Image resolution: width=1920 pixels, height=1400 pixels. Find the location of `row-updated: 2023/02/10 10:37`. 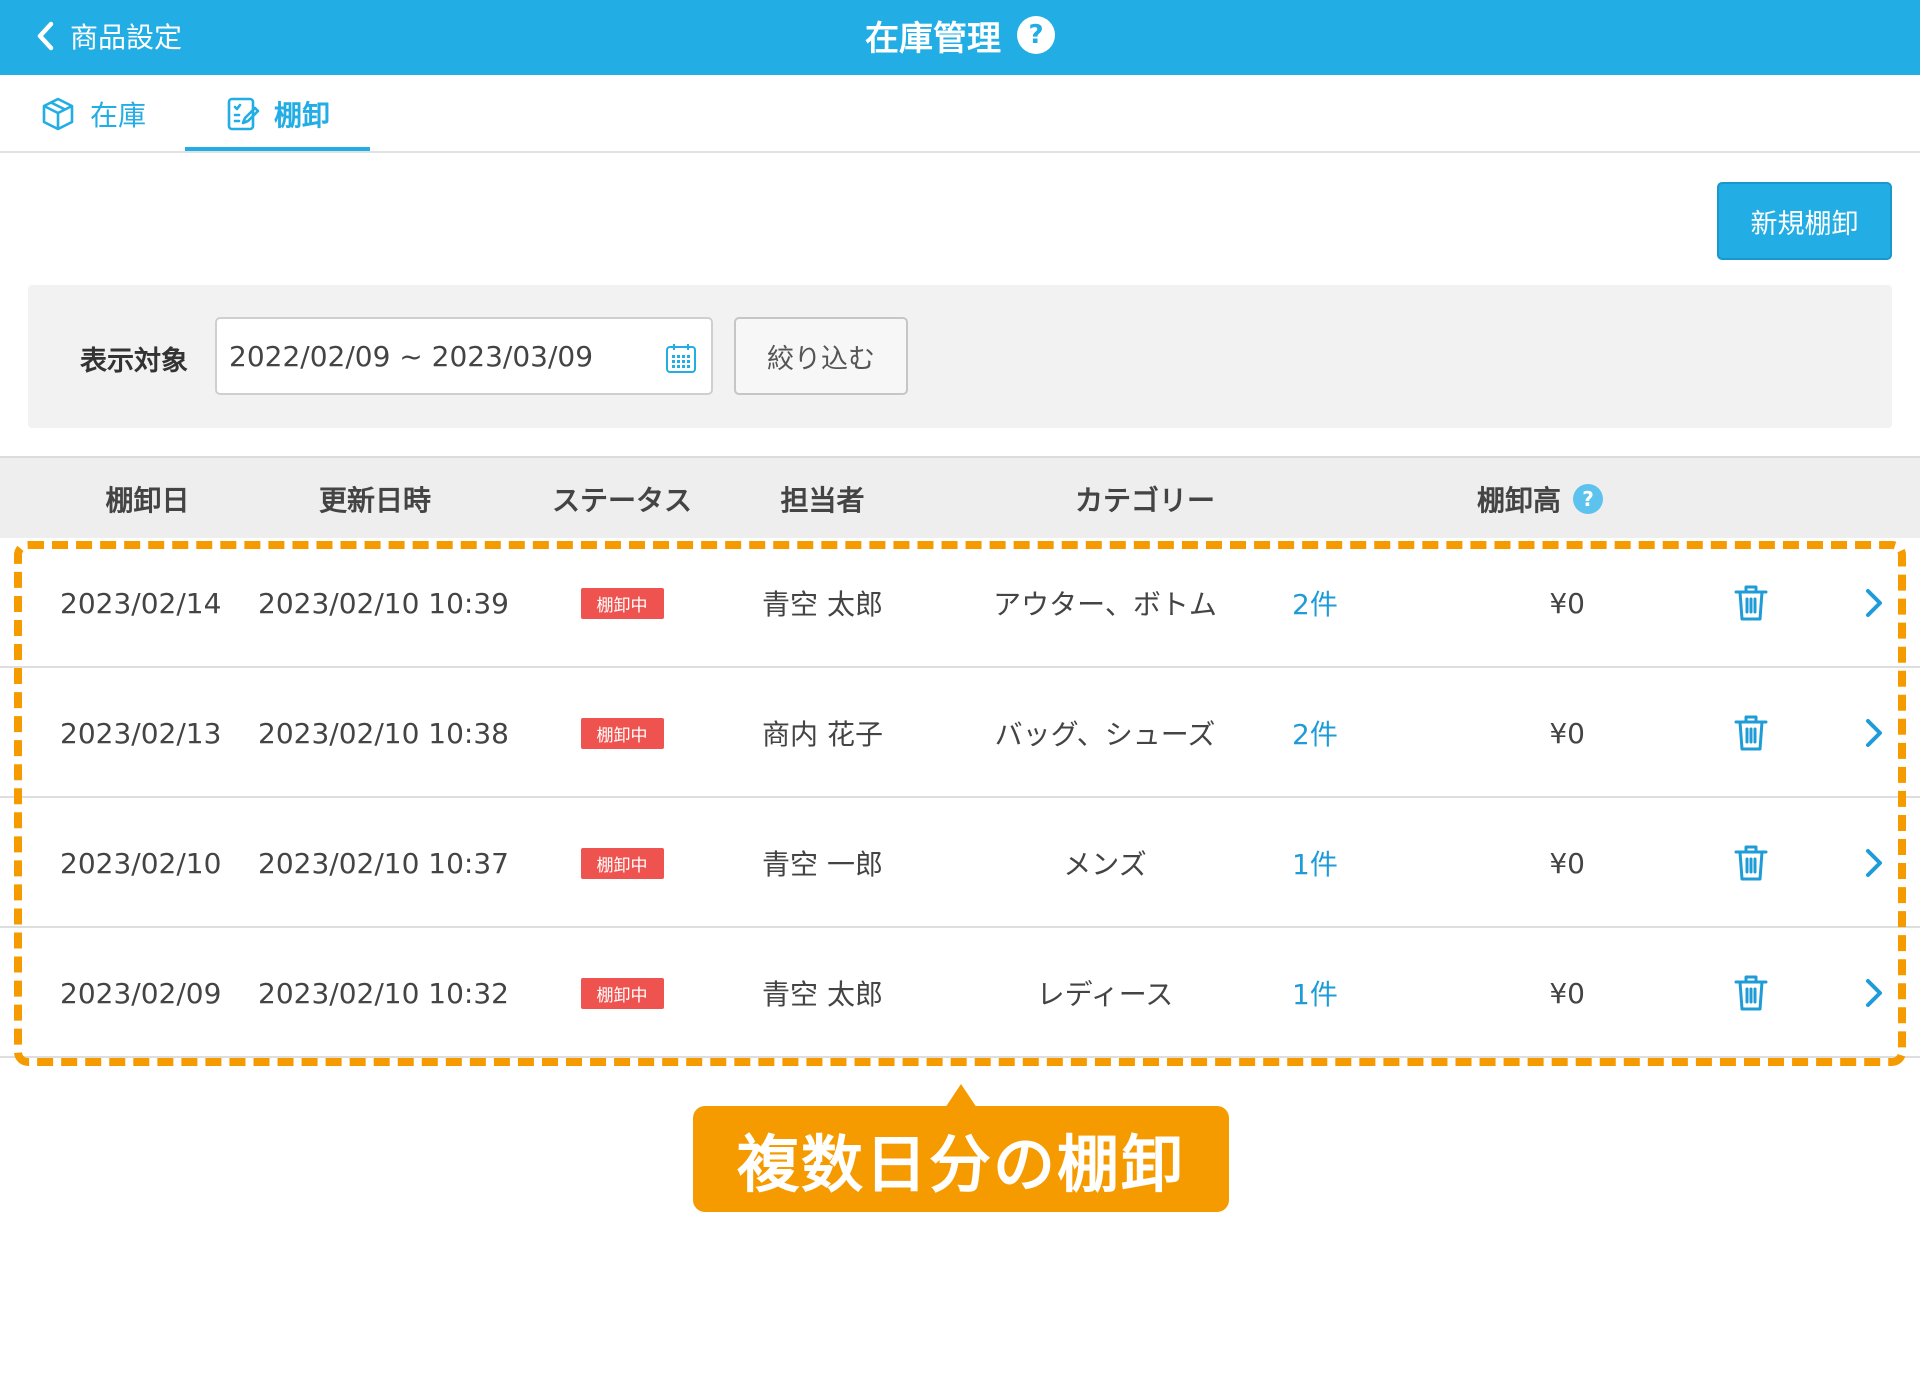

row-updated: 2023/02/10 10:37 is located at coordinates (383, 863).